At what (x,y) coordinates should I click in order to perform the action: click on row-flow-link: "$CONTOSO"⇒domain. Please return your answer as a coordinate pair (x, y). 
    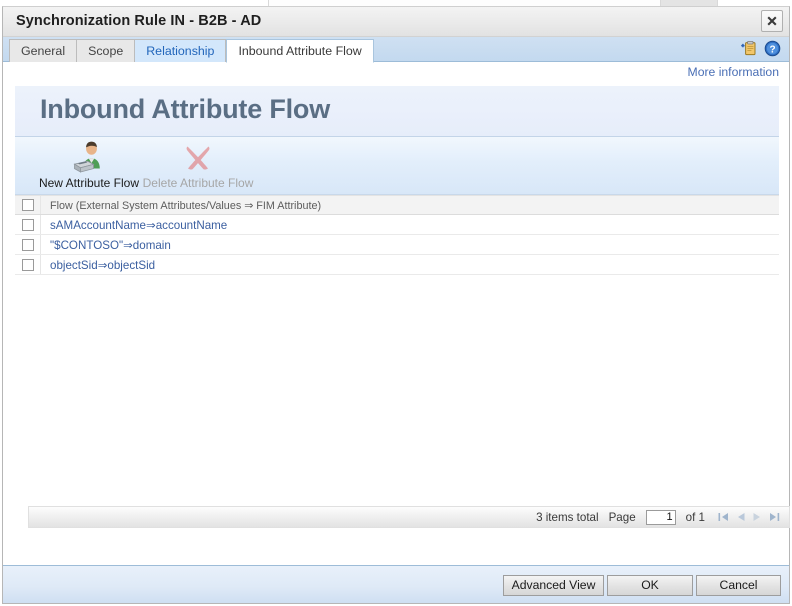
    Looking at the image, I should click on (106, 245).